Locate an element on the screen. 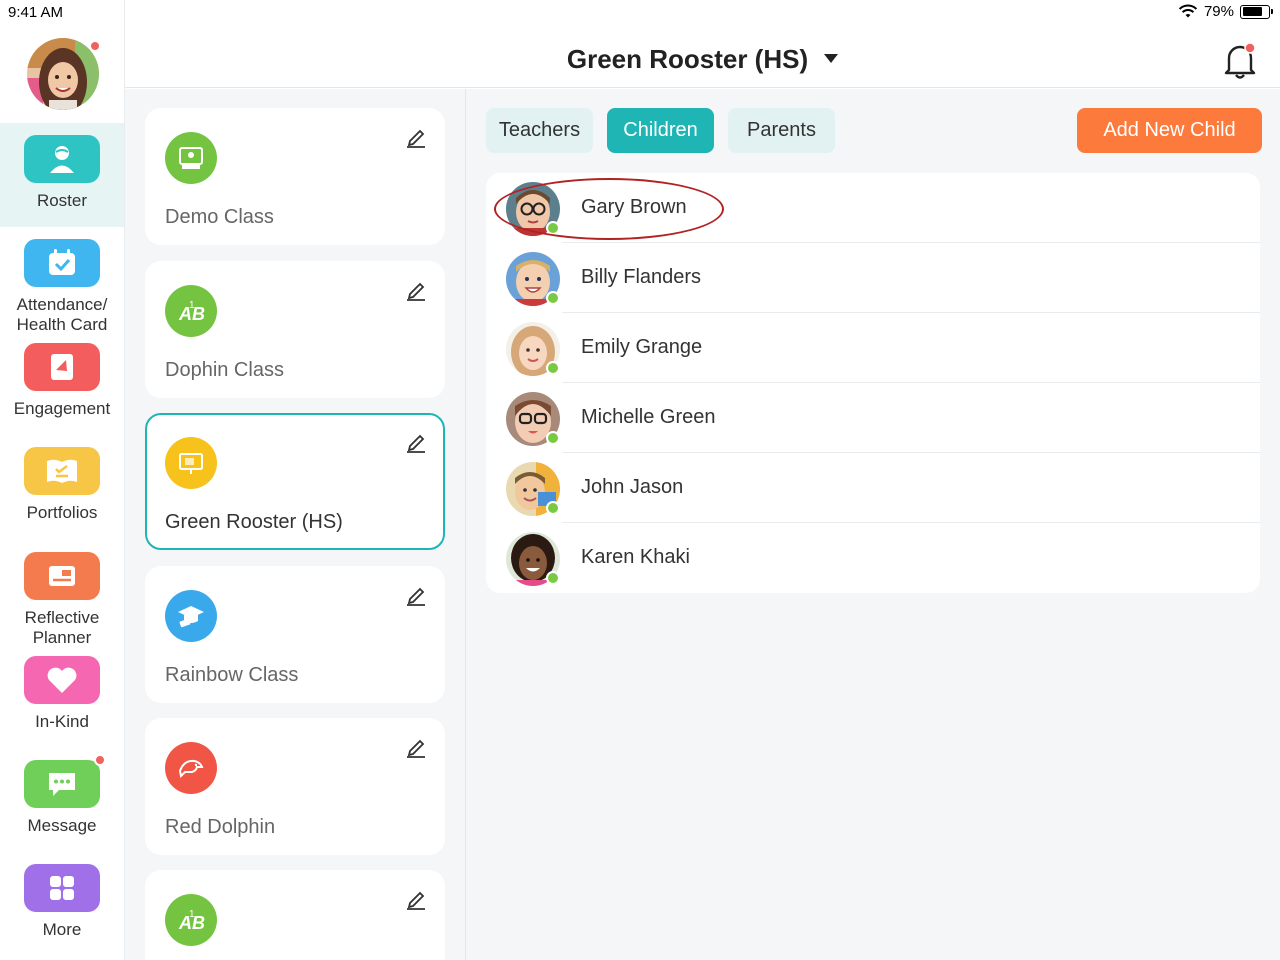  list-item: Emily Grange is located at coordinates (873, 348).